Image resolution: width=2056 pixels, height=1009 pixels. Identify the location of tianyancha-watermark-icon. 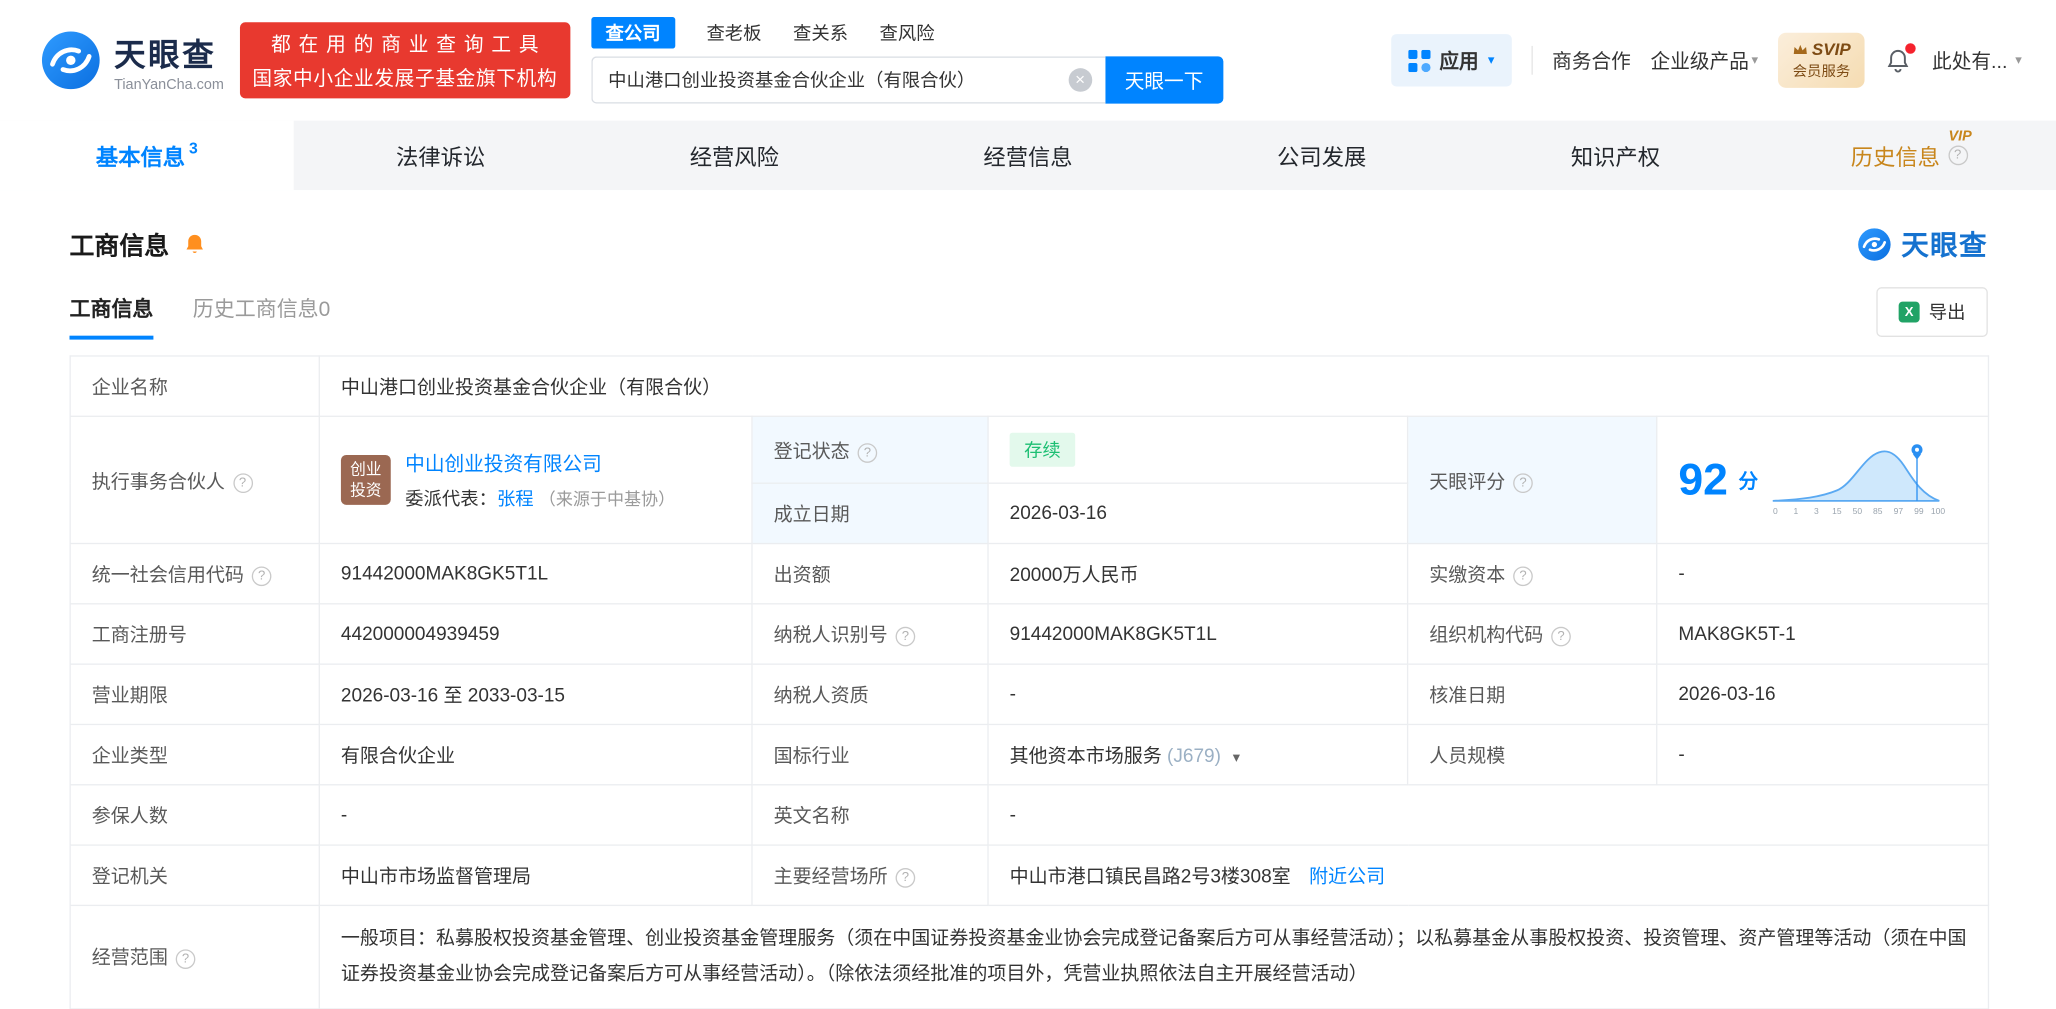
(1874, 244).